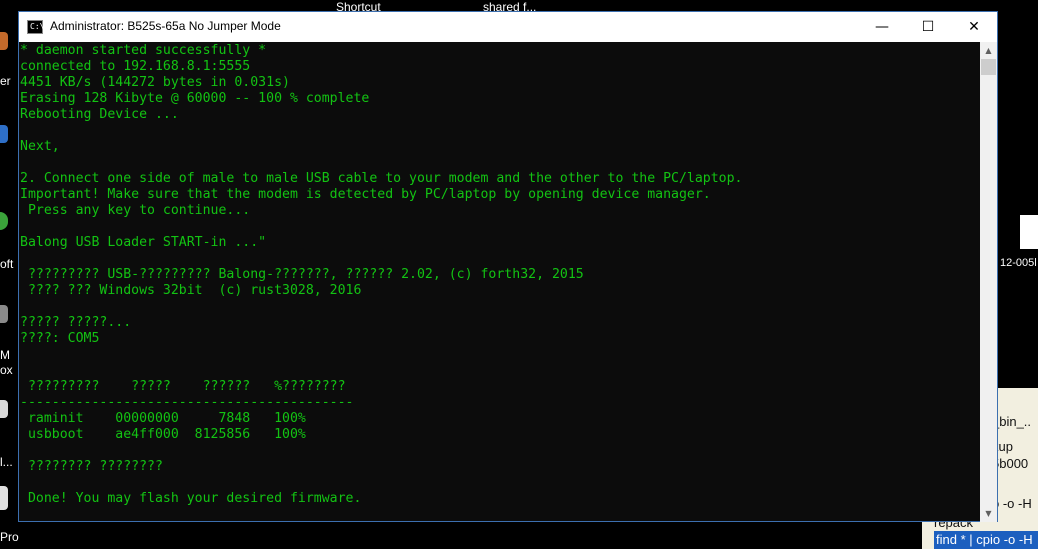  What do you see at coordinates (1029, 232) in the screenshot?
I see `desktop-file-icon` at bounding box center [1029, 232].